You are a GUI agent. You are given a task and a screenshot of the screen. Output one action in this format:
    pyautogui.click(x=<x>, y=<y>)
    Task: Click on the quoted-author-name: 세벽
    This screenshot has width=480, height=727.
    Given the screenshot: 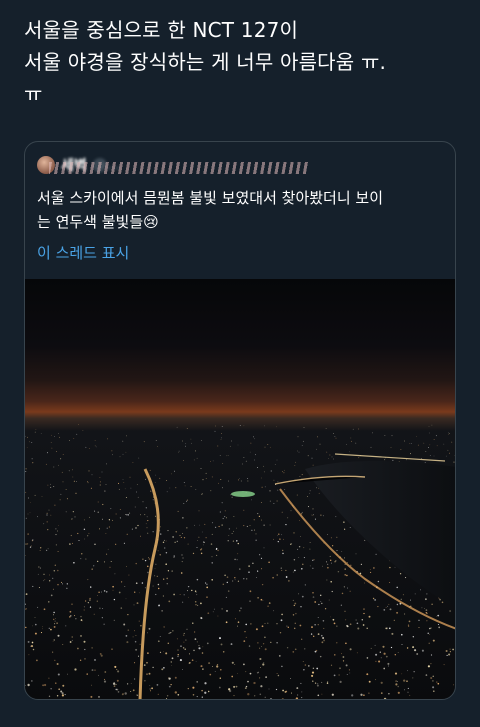 What is the action you would take?
    pyautogui.click(x=74, y=165)
    